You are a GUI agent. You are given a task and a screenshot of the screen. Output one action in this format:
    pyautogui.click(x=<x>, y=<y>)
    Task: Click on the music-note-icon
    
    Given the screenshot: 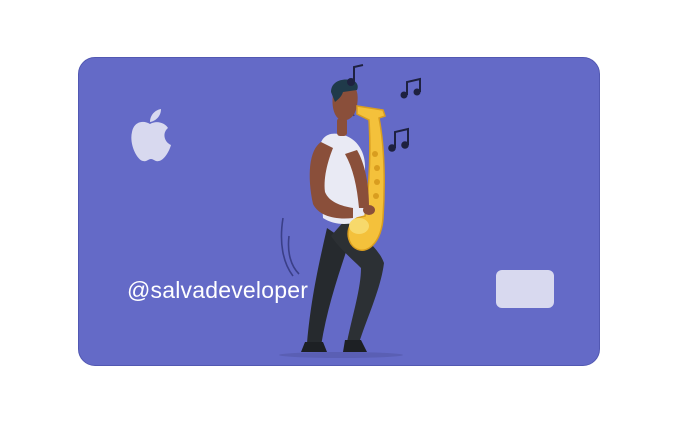 What is the action you would take?
    pyautogui.click(x=355, y=75)
    